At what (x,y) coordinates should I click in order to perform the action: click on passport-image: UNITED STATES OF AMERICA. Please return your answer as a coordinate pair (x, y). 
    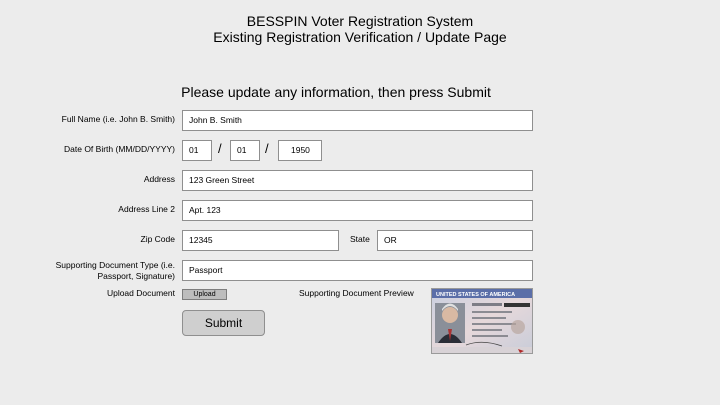
    Looking at the image, I should click on (482, 321).